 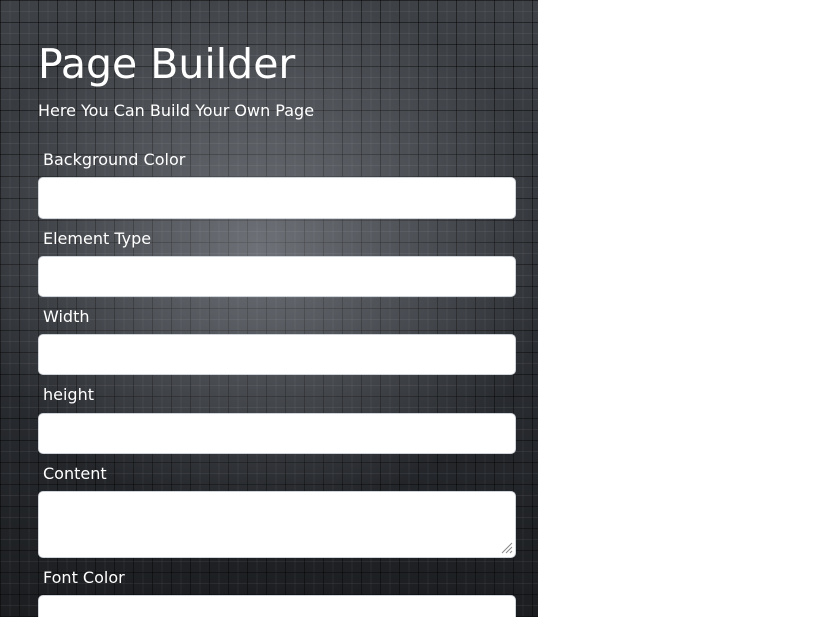 What do you see at coordinates (506, 547) in the screenshot?
I see `resize-grip-icon` at bounding box center [506, 547].